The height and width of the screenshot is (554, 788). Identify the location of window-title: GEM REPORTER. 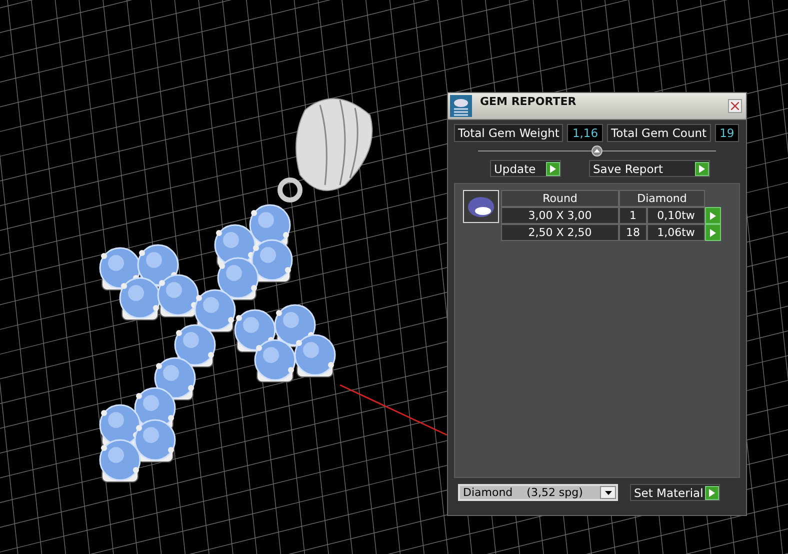
(528, 101).